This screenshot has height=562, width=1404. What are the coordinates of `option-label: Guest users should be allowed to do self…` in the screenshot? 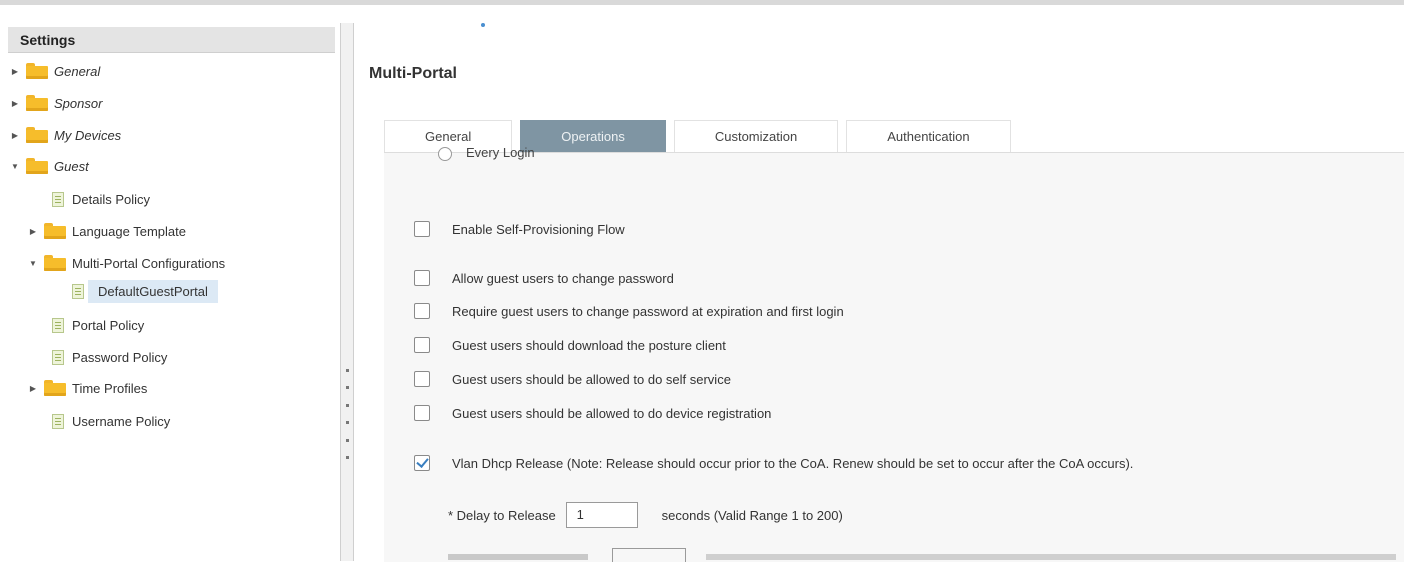 It's located at (591, 379).